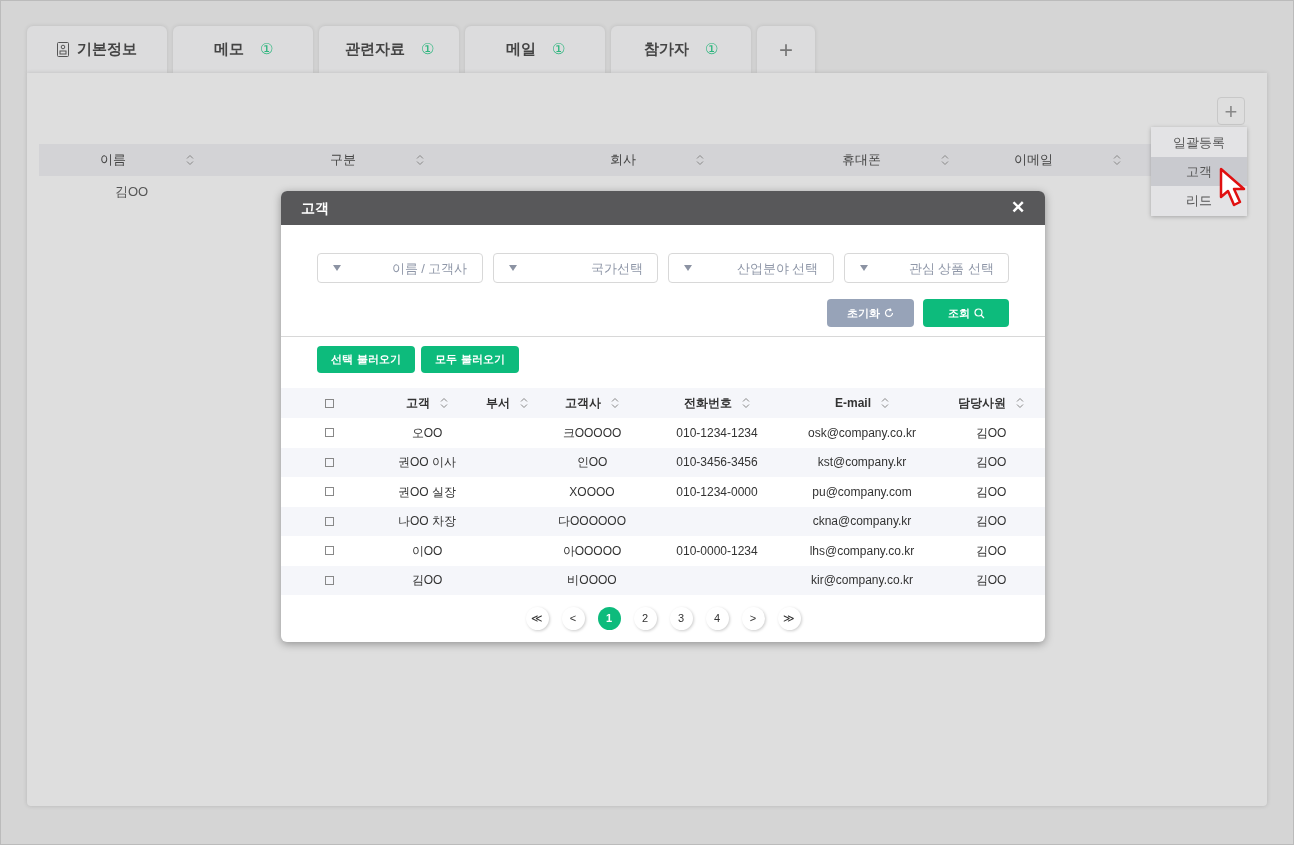 This screenshot has width=1294, height=845. What do you see at coordinates (926, 268) in the screenshot?
I see `select-field: 관심 상품 선택` at bounding box center [926, 268].